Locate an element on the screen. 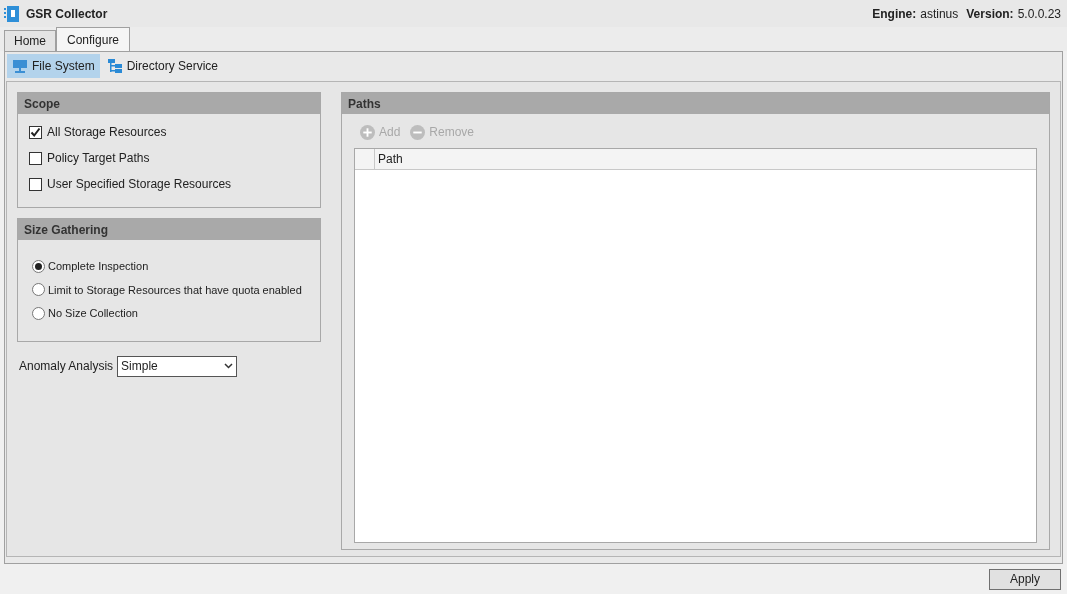 The height and width of the screenshot is (594, 1067). version-value: 5.0.0.23 is located at coordinates (1039, 14).